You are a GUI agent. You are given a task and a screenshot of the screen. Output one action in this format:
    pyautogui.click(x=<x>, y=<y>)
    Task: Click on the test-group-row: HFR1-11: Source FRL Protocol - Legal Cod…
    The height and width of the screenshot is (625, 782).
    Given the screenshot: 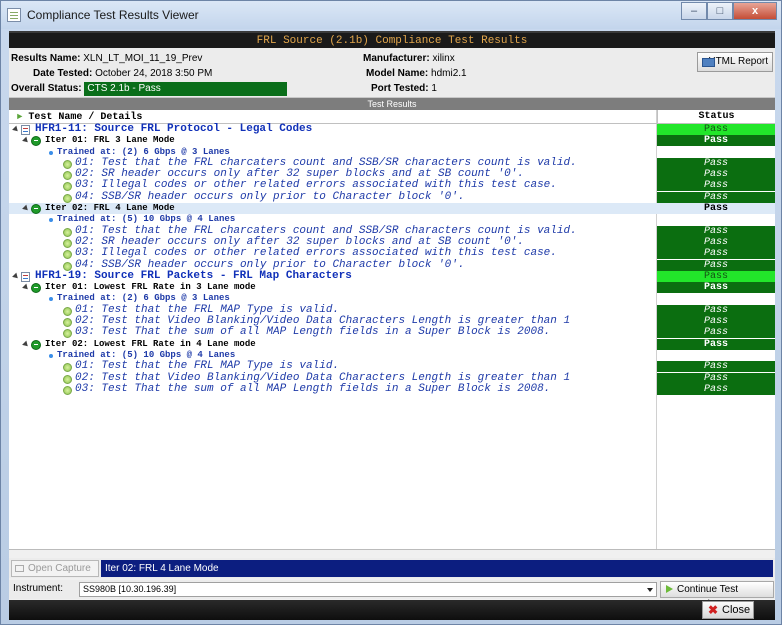 What is the action you would take?
    pyautogui.click(x=392, y=129)
    